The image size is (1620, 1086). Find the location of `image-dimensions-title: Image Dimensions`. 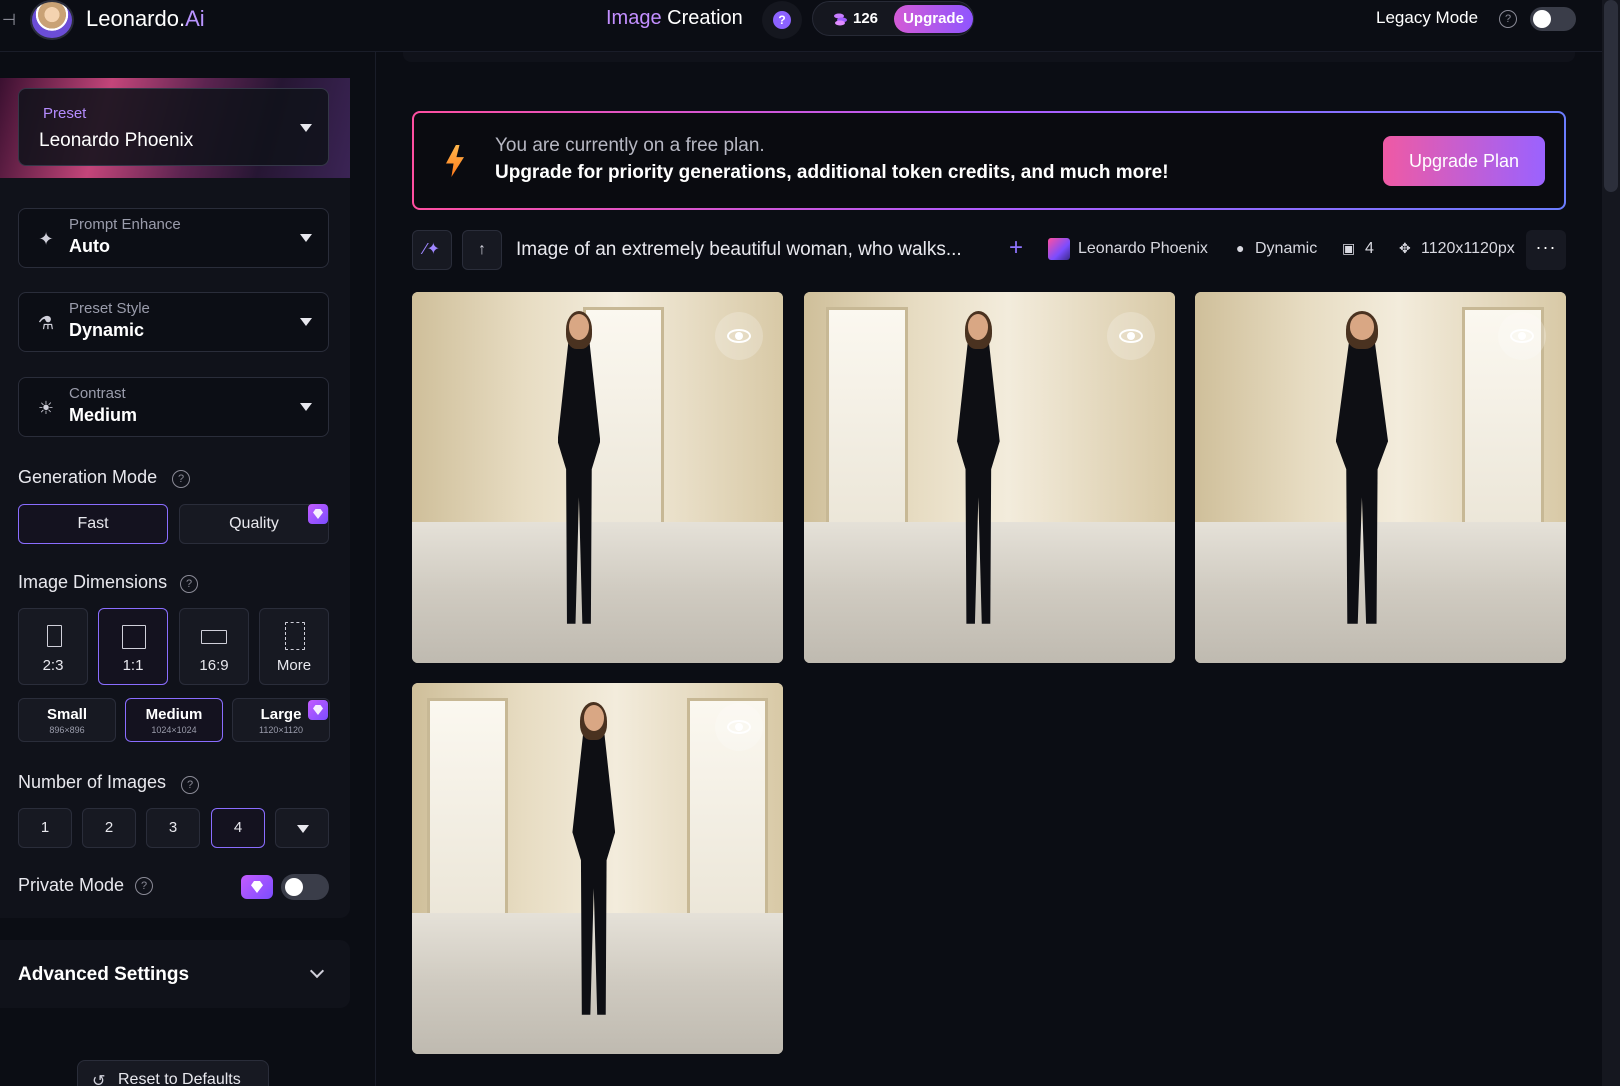

image-dimensions-title: Image Dimensions is located at coordinates (93, 582).